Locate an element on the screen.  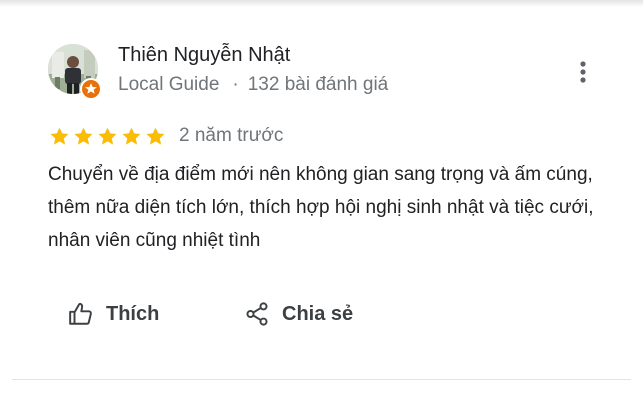
bottom-divider is located at coordinates (321, 379).